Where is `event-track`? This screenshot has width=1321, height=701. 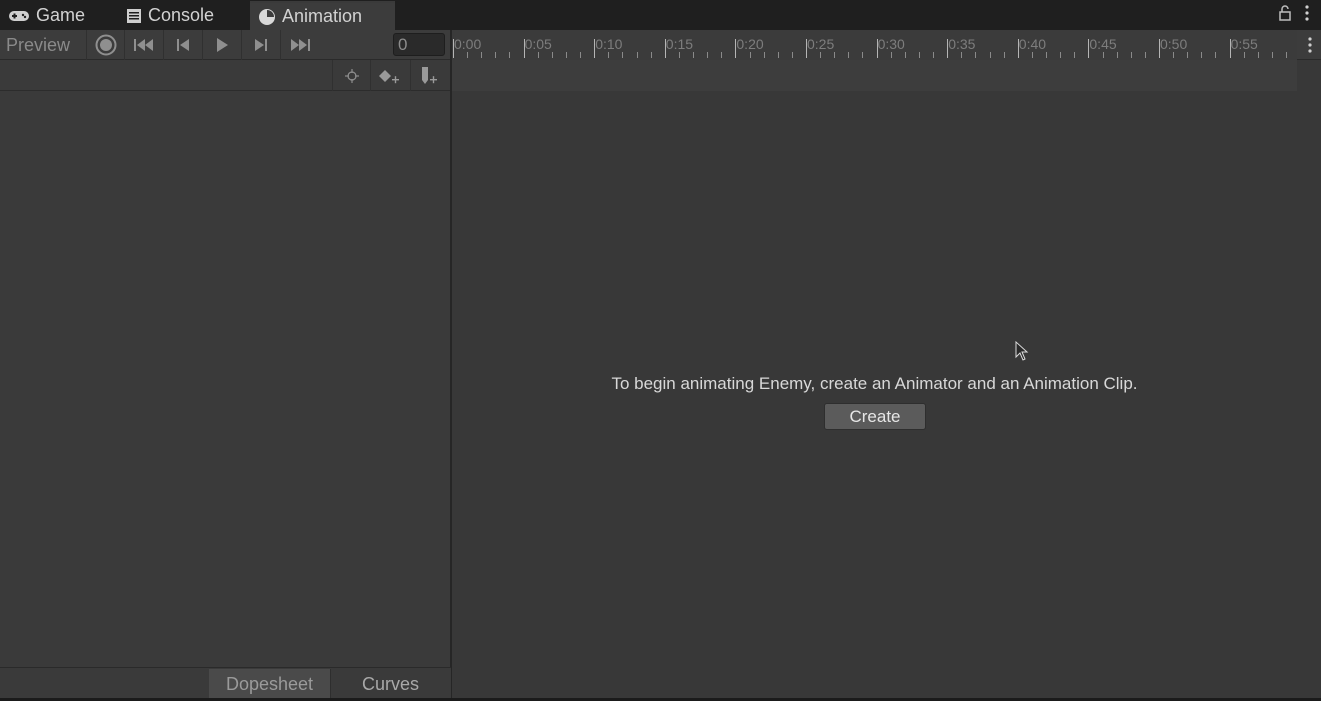 event-track is located at coordinates (874, 75).